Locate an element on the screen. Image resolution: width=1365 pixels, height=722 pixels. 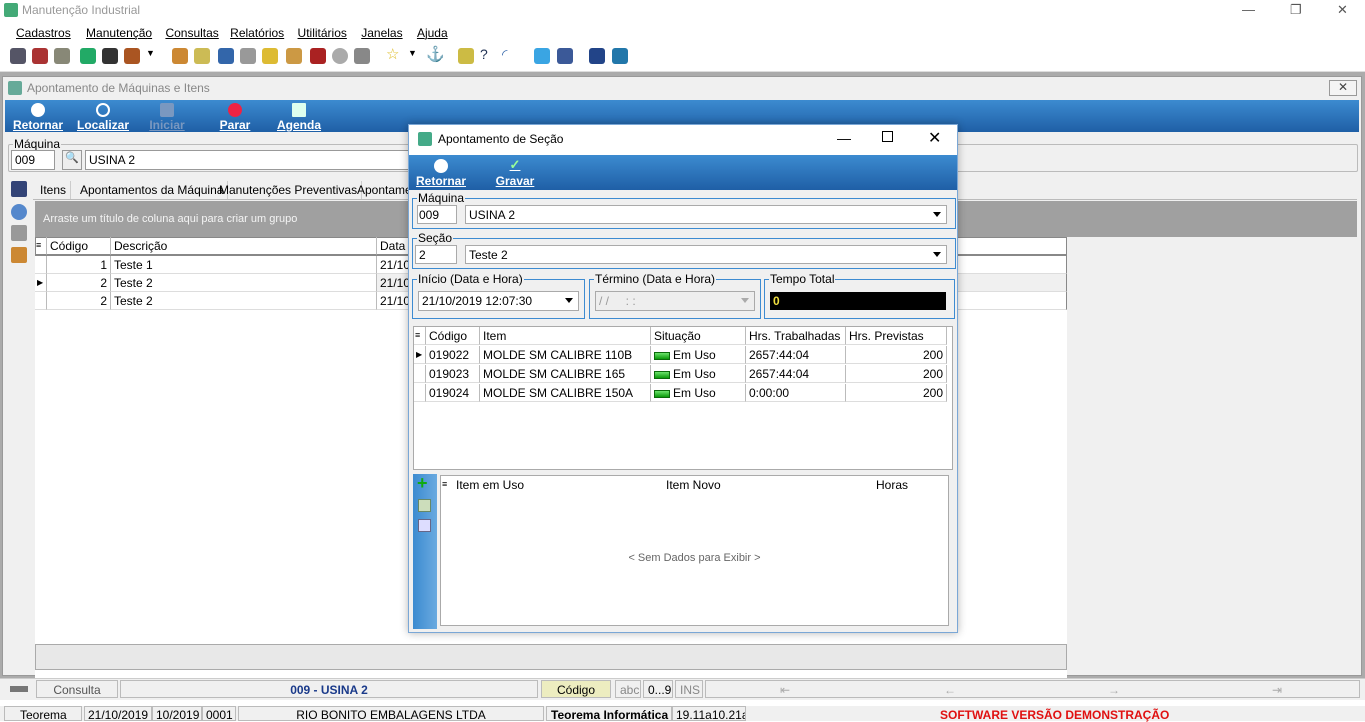
maquina-name-input: USINA 2 is located at coordinates (250, 160).